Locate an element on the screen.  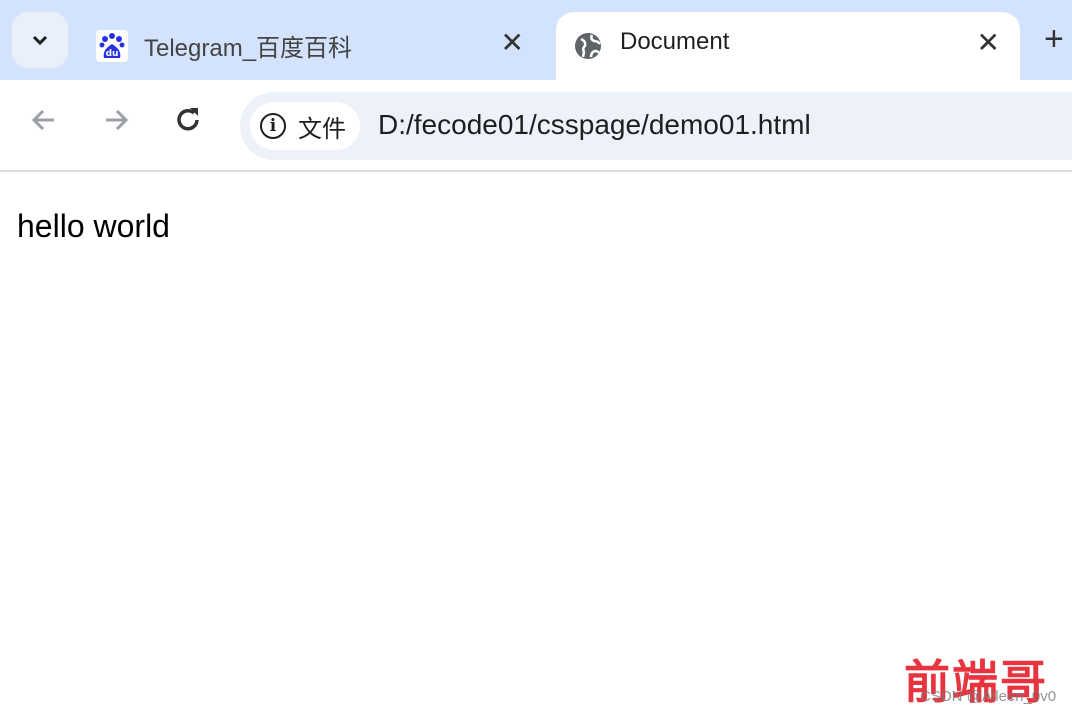
reload-icon is located at coordinates (188, 120).